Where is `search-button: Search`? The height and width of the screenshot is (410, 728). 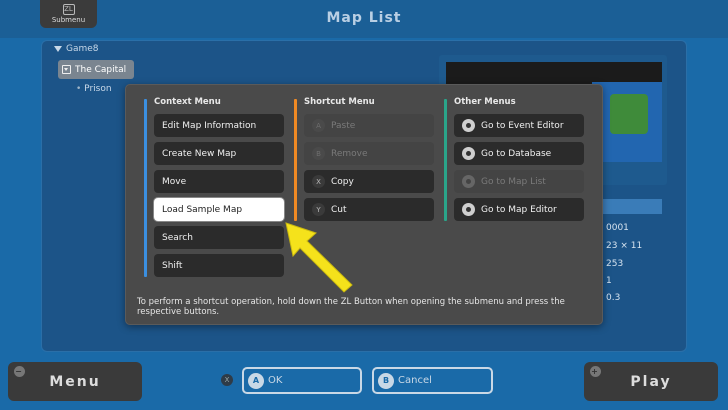
search-button: Search is located at coordinates (219, 237).